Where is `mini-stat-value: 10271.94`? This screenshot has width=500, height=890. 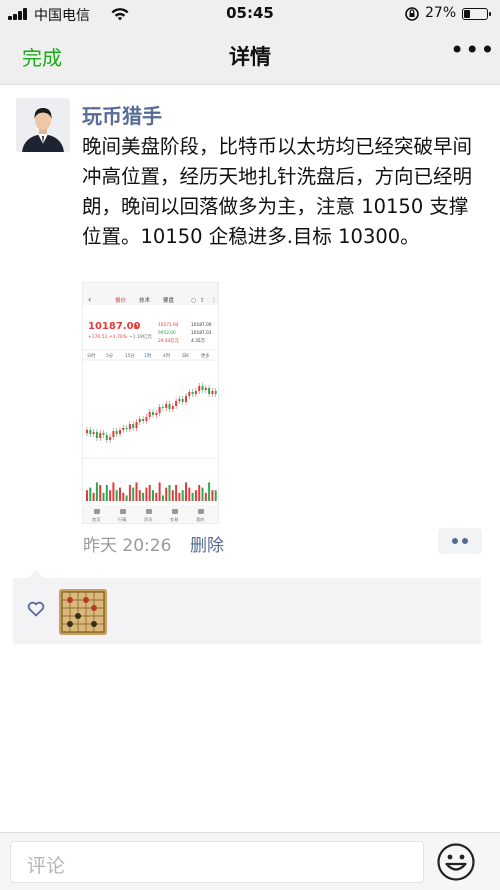
mini-stat-value: 10271.94 is located at coordinates (168, 325).